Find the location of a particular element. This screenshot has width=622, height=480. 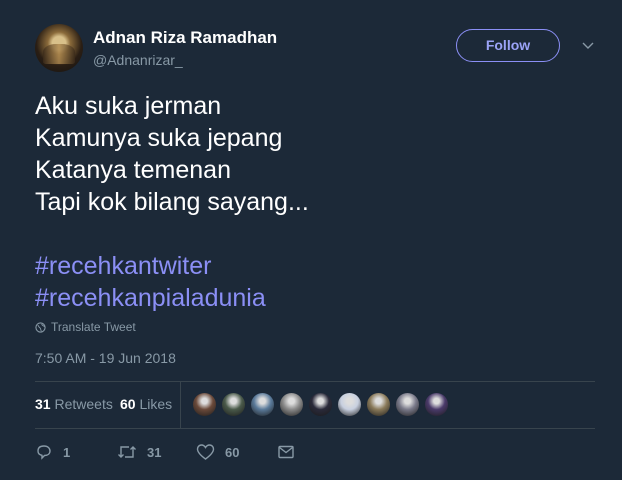

likes-stat: 60 Likes is located at coordinates (146, 404).